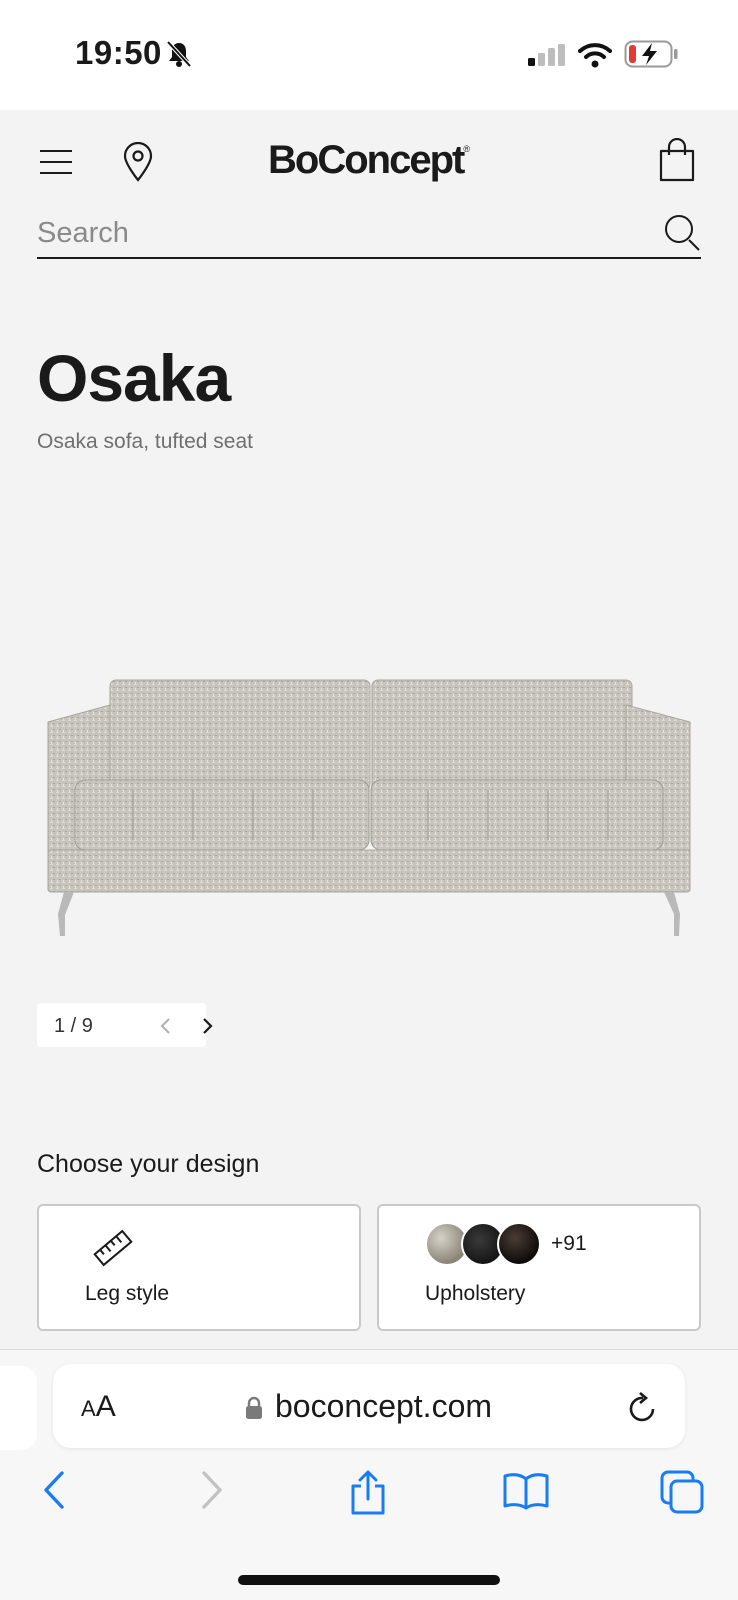  I want to click on search-bar, so click(369, 232).